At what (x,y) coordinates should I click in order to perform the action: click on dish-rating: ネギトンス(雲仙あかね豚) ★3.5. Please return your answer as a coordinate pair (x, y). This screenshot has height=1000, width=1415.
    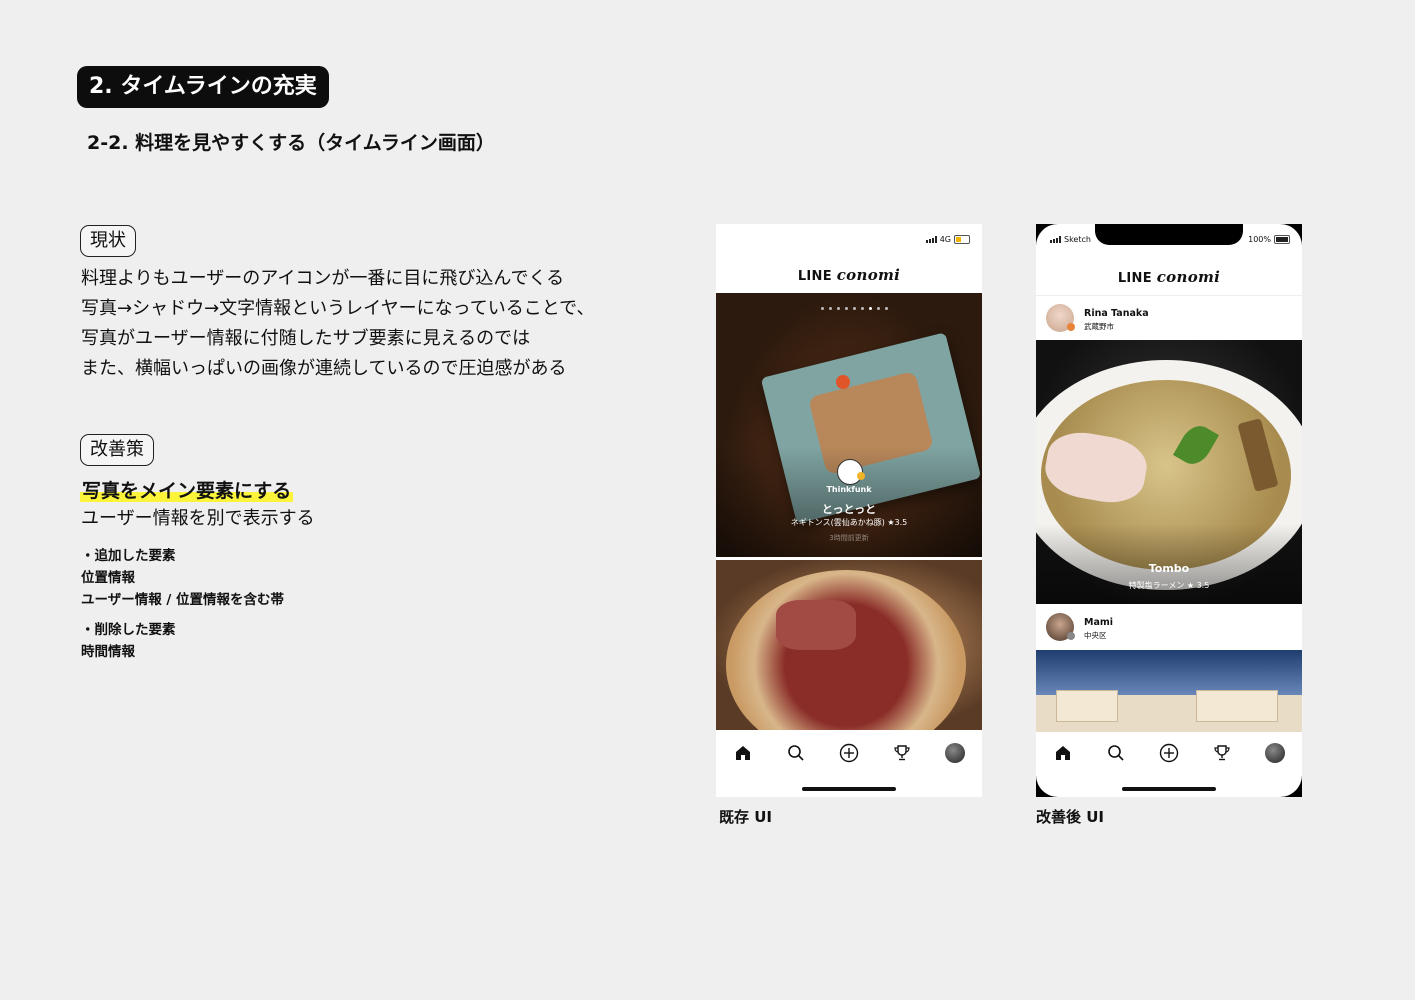
    Looking at the image, I should click on (849, 522).